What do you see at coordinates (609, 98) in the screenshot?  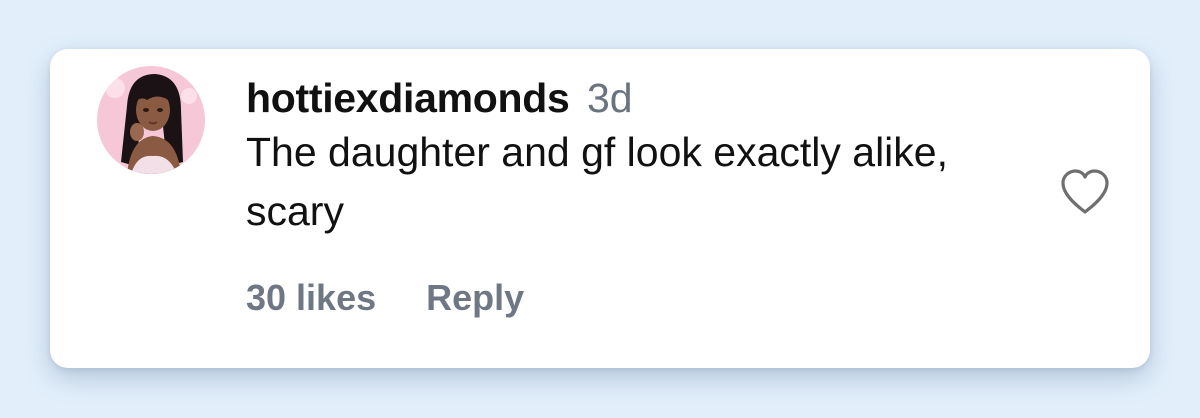 I see `timestamp: 3d` at bounding box center [609, 98].